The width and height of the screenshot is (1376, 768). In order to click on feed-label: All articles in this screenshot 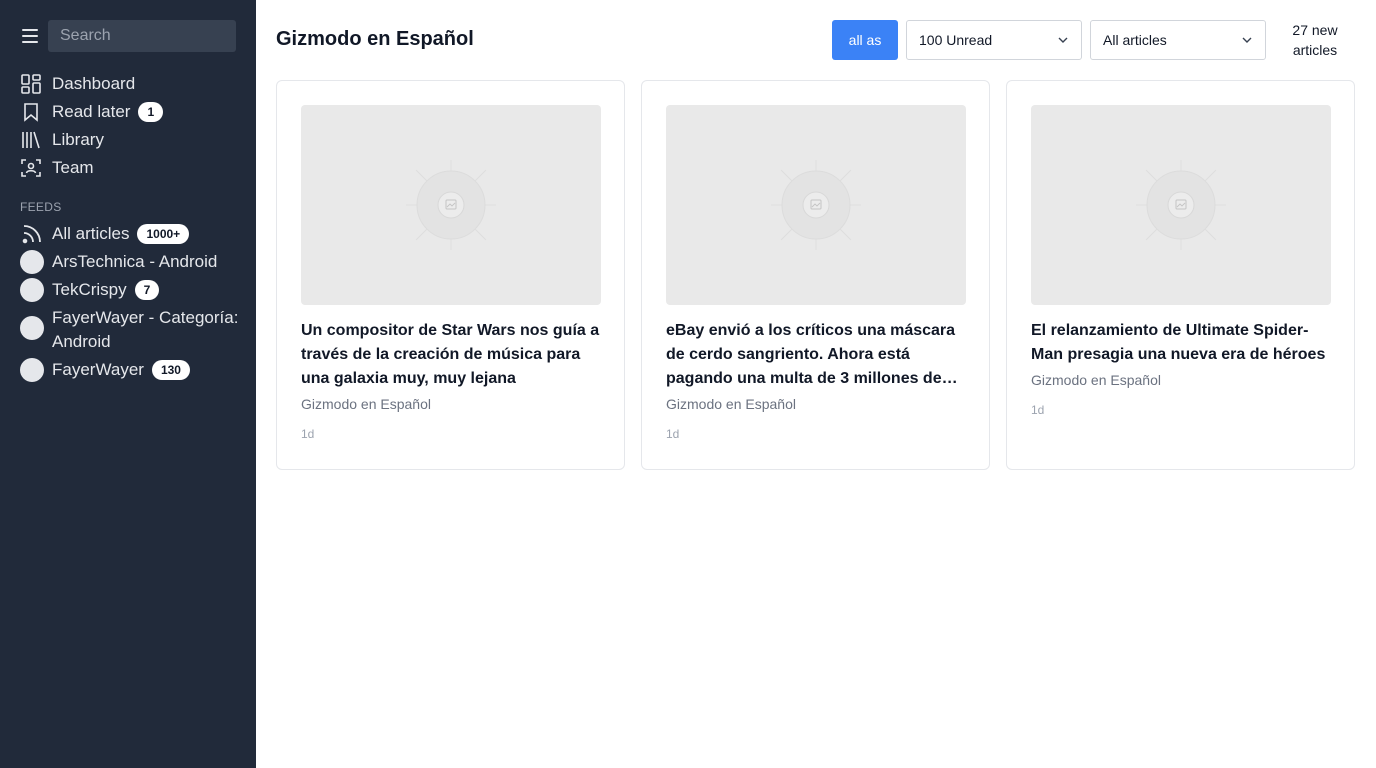, I will do `click(91, 233)`.